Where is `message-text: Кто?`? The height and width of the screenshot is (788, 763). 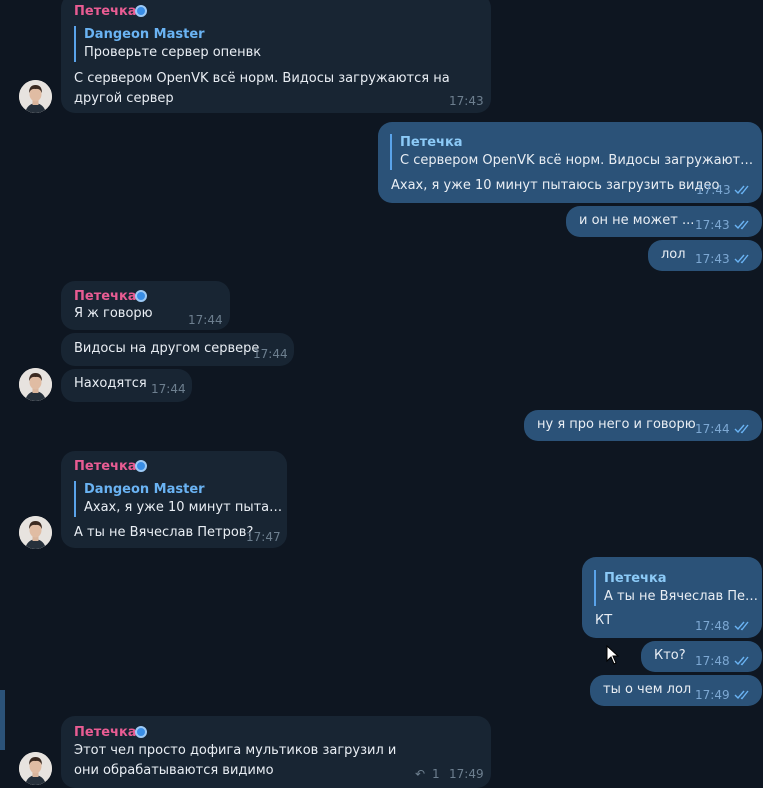
message-text: Кто? is located at coordinates (670, 655).